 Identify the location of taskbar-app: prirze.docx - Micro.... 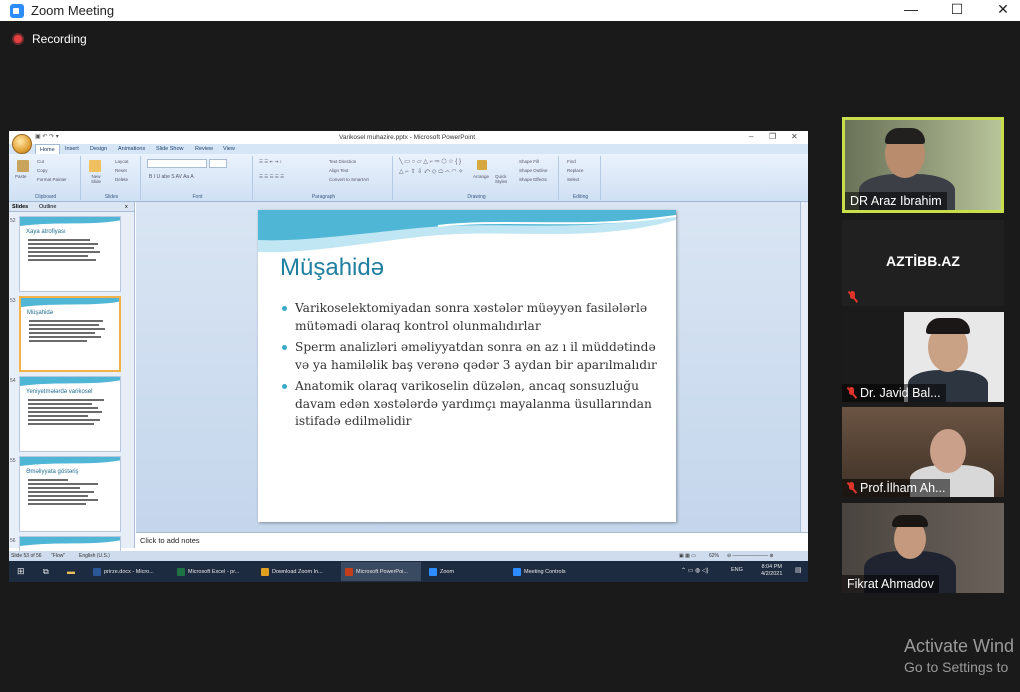
(129, 571).